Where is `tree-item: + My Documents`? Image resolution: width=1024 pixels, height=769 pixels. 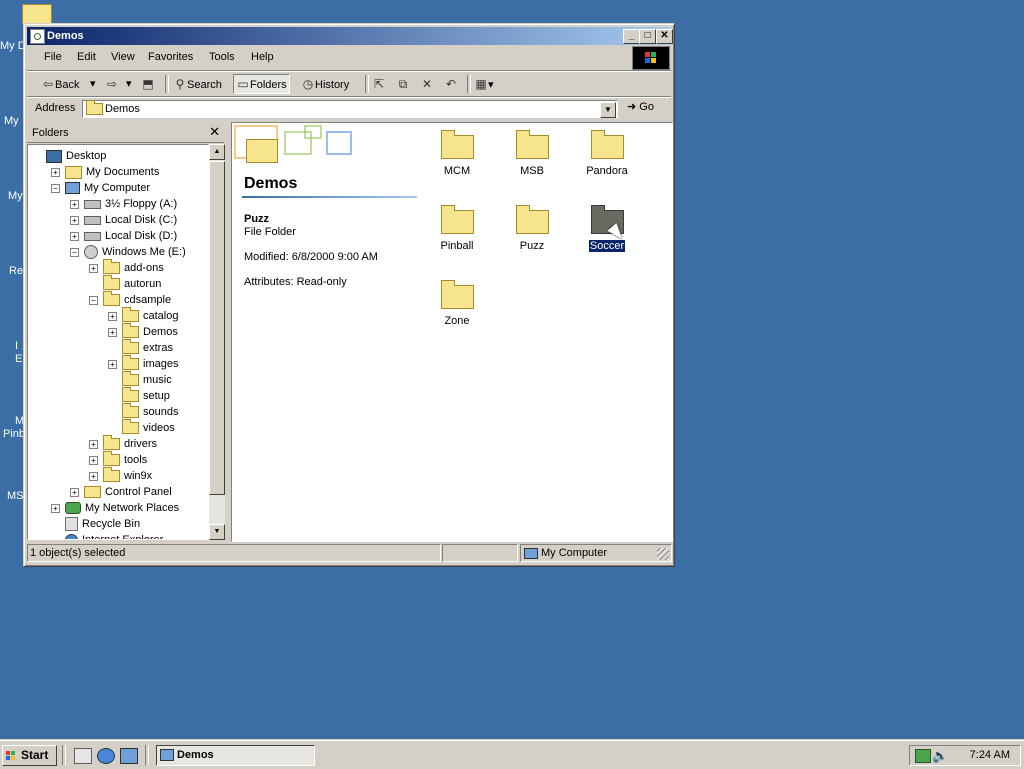
tree-item: + My Documents is located at coordinates (105, 172).